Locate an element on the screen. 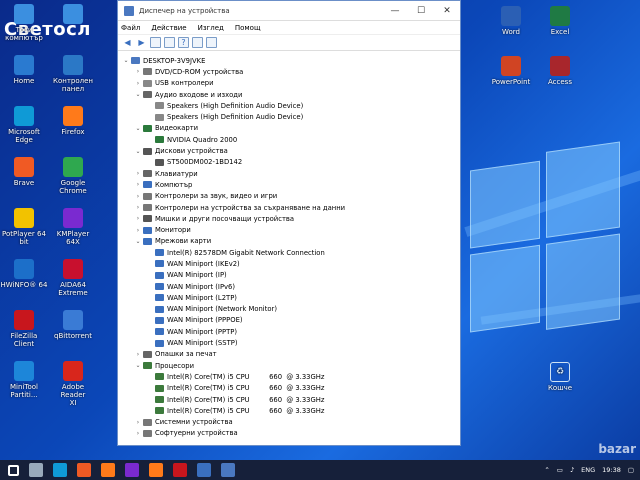  tree-item: › Контролери за звук, видео и игри is located at coordinates (289, 196).